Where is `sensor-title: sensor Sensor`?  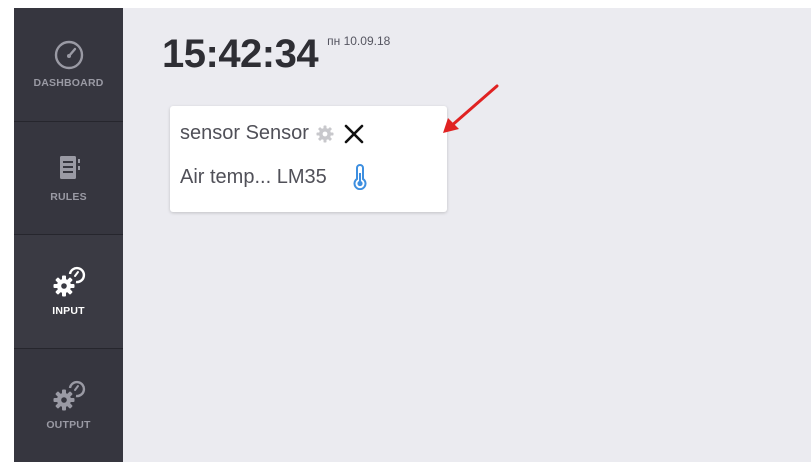 sensor-title: sensor Sensor is located at coordinates (244, 133).